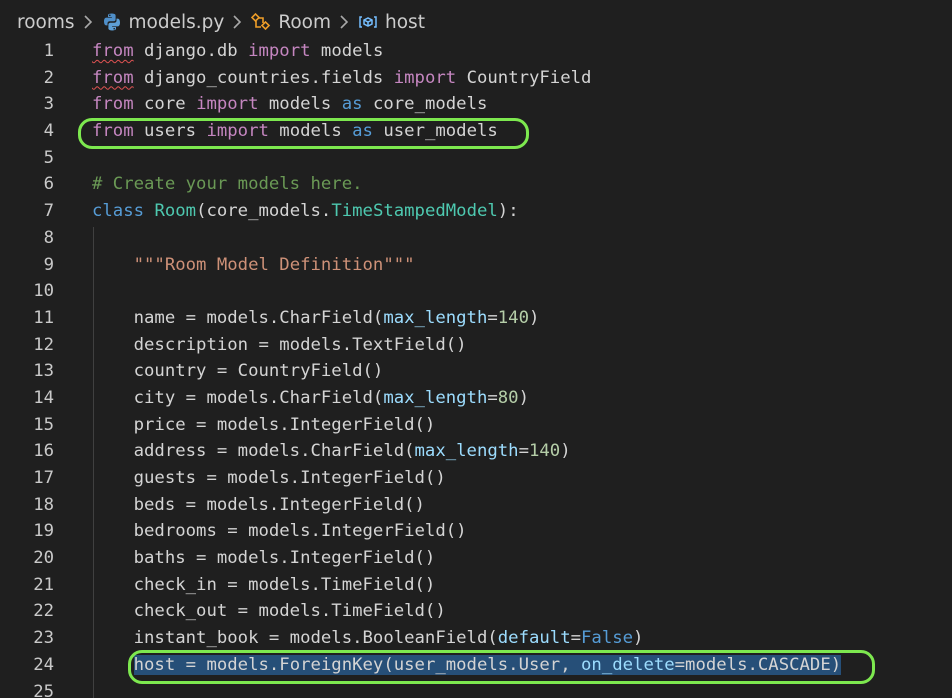 The height and width of the screenshot is (698, 952). I want to click on line-number: 10, so click(43, 291).